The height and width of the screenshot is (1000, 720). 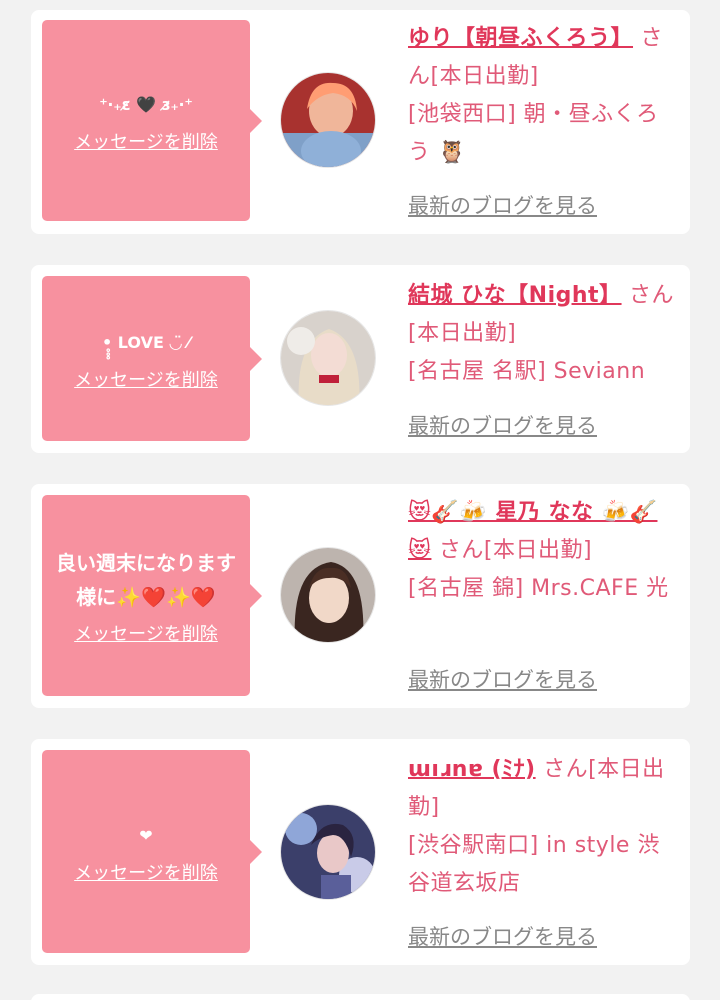 I want to click on sender-shop: [名古屋 錦] Mrs.CAFE 光, so click(x=538, y=588).